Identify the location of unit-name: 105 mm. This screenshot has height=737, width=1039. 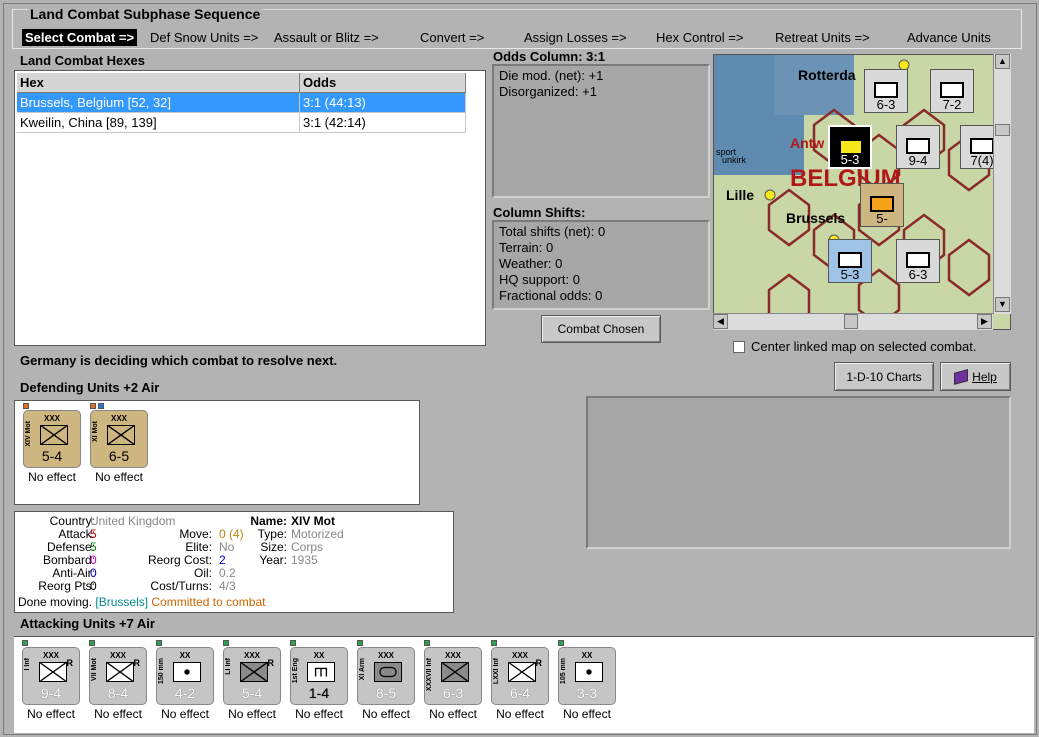
(563, 671).